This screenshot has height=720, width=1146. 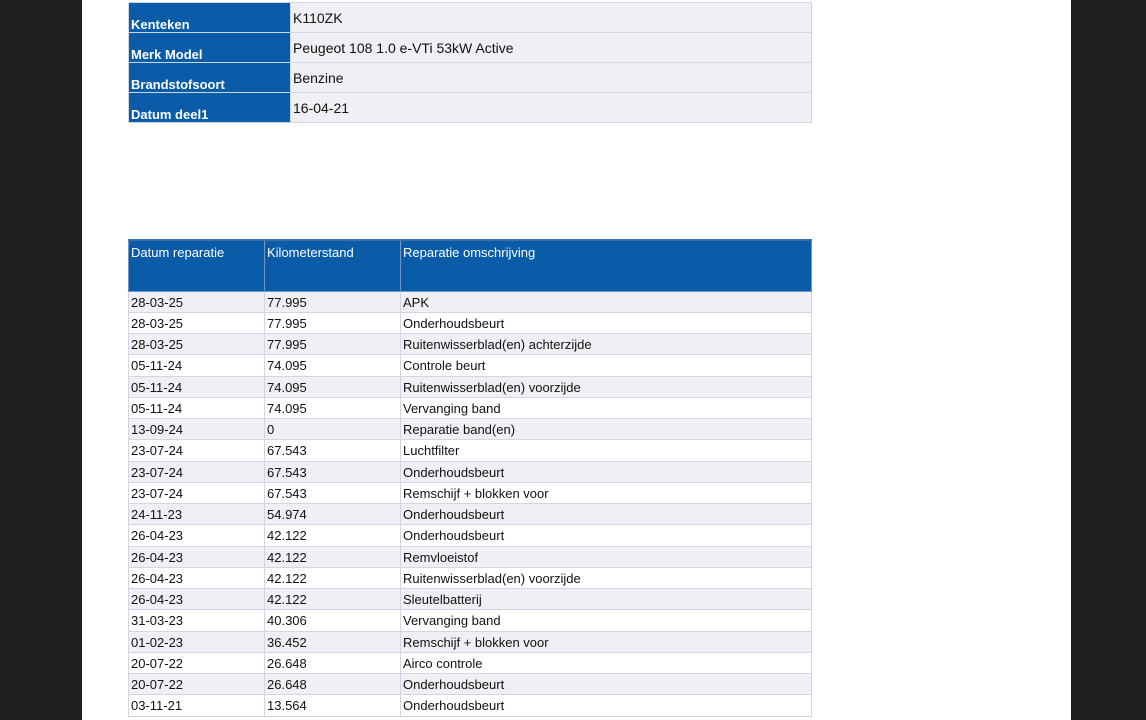 I want to click on table-row: 03-11-21 13.564 Onderhoudsbeurt, so click(x=470, y=705).